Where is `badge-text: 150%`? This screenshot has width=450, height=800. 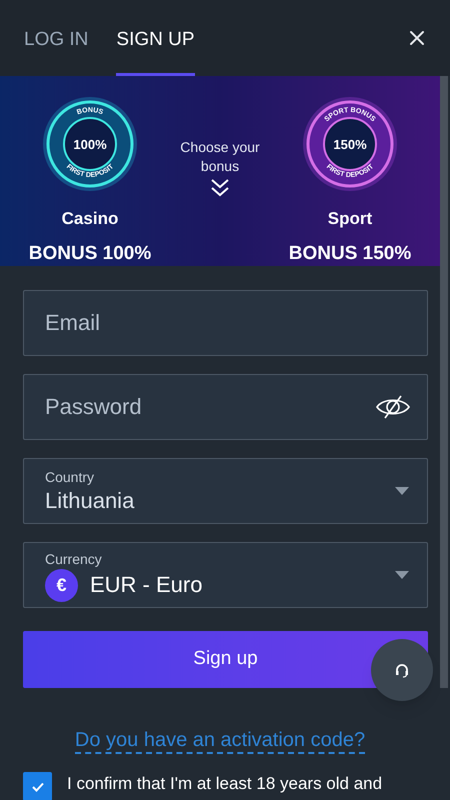
badge-text: 150% is located at coordinates (350, 144).